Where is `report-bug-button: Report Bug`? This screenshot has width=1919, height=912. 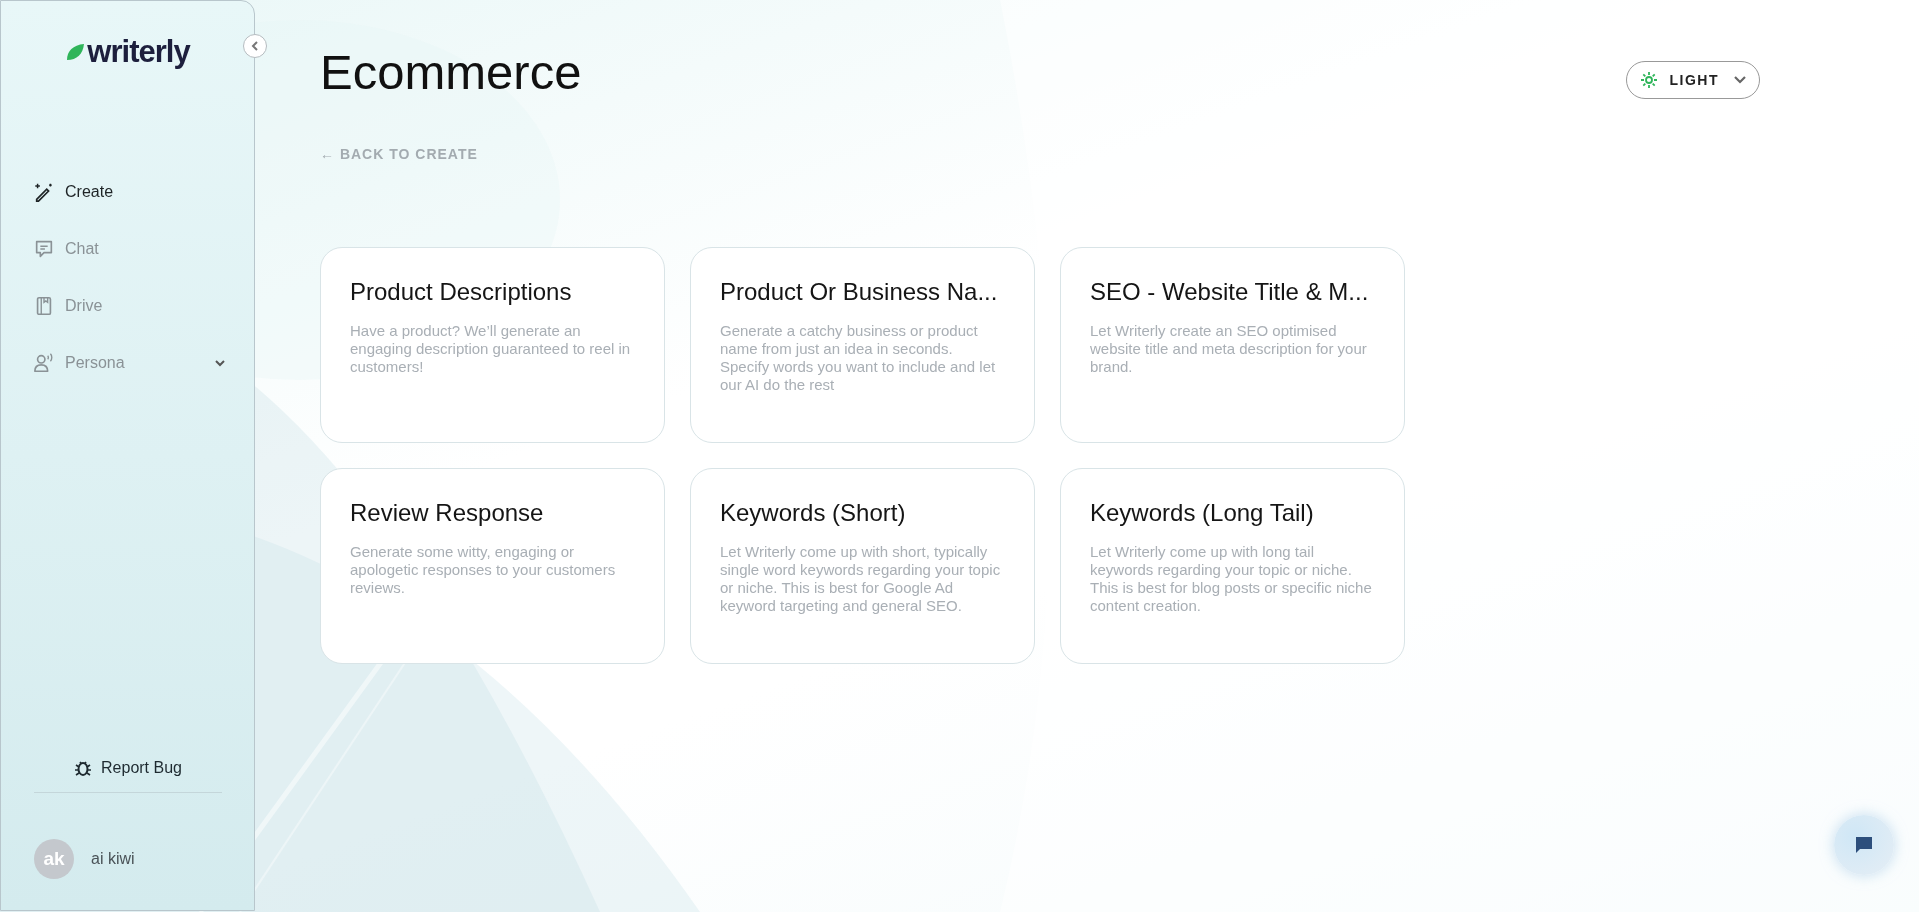
report-bug-button: Report Bug is located at coordinates (127, 768).